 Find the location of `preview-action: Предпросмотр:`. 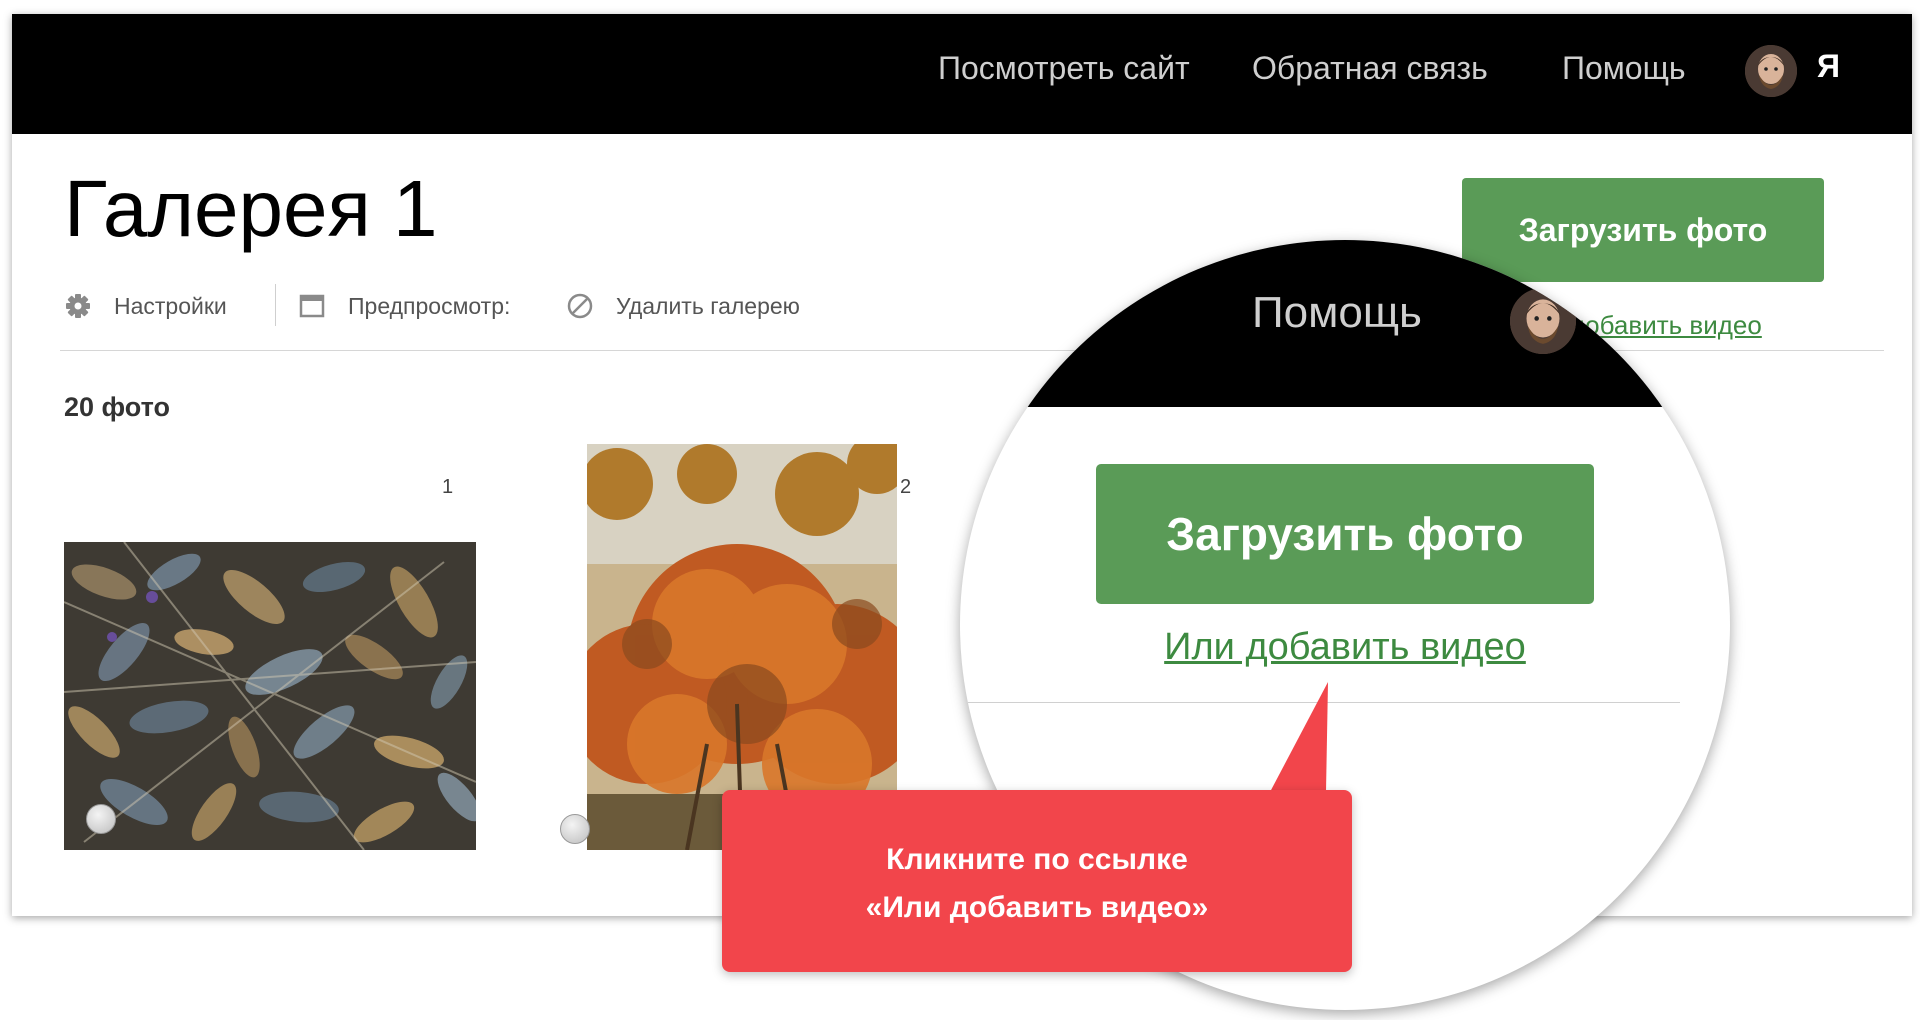

preview-action: Предпросмотр: is located at coordinates (404, 306).